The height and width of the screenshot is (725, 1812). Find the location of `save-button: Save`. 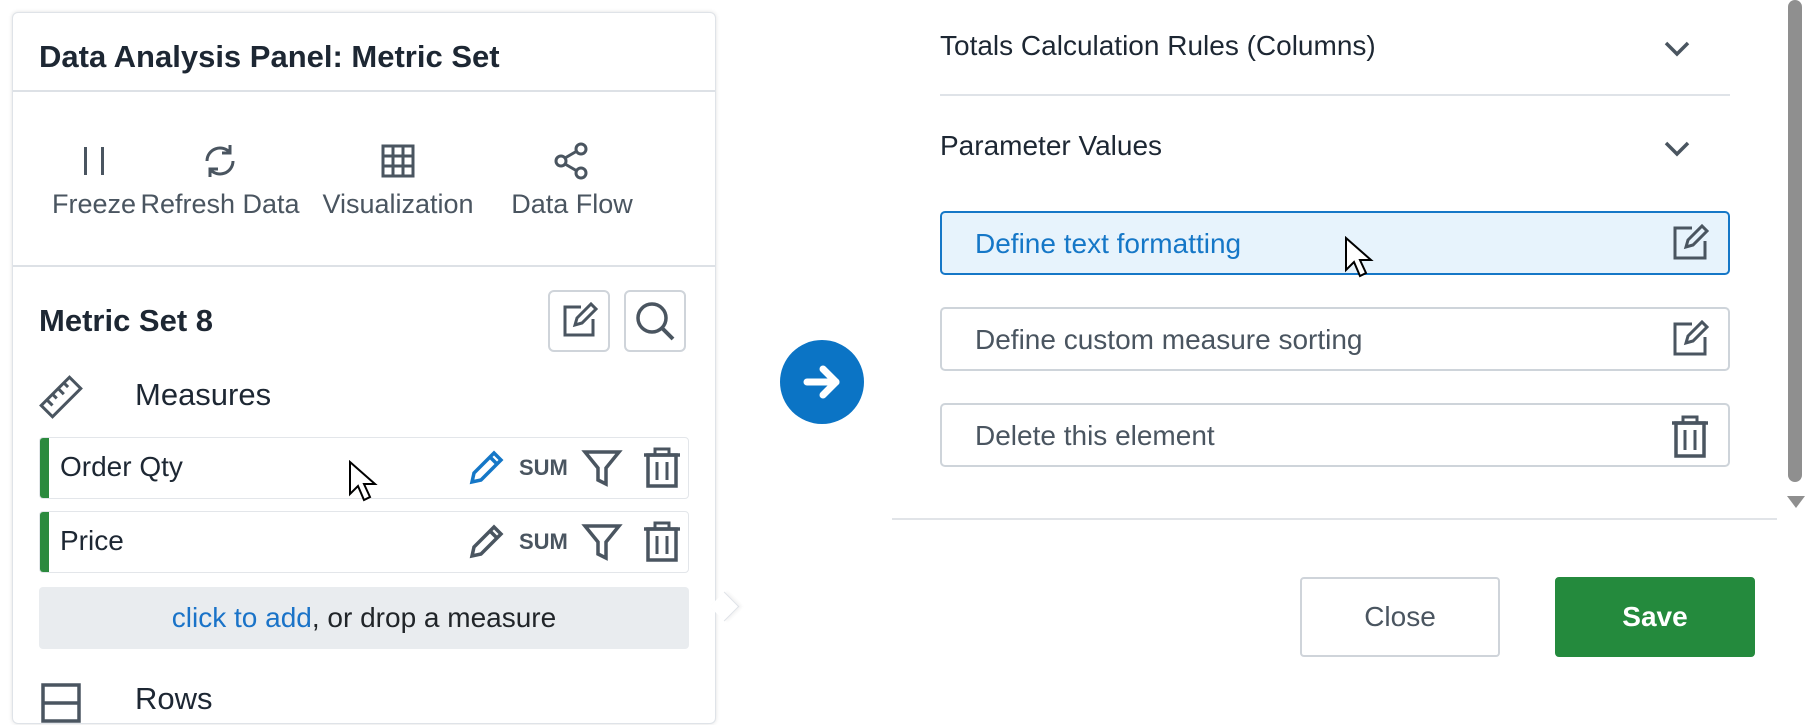

save-button: Save is located at coordinates (1655, 617).